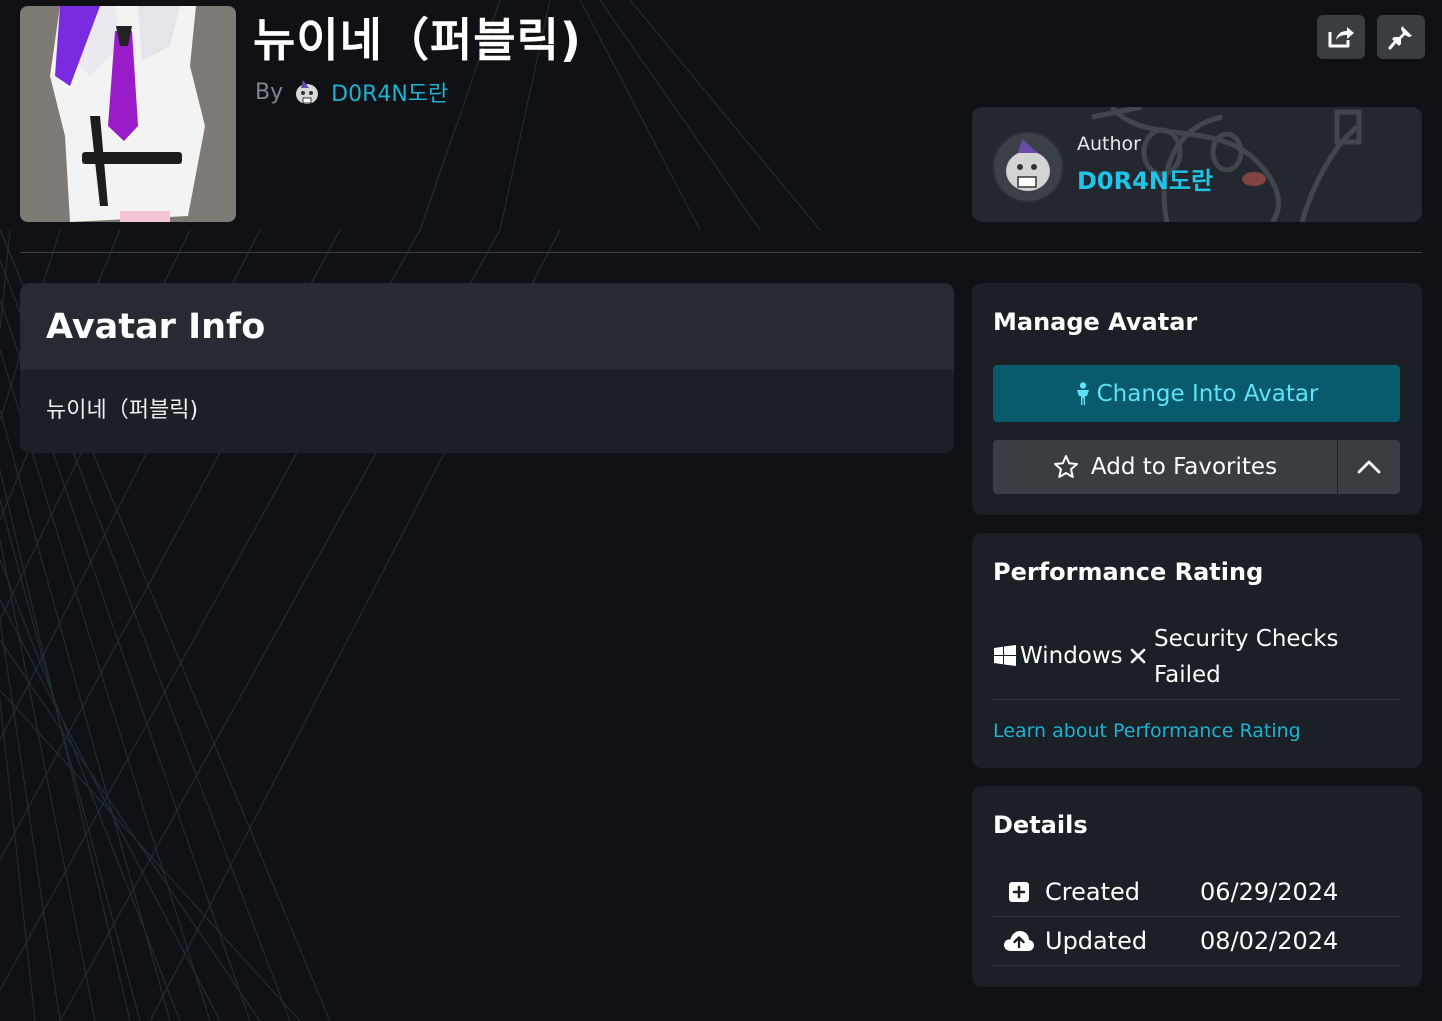 This screenshot has height=1021, width=1442. Describe the element at coordinates (1196, 699) in the screenshot. I see `performance-divider` at that location.